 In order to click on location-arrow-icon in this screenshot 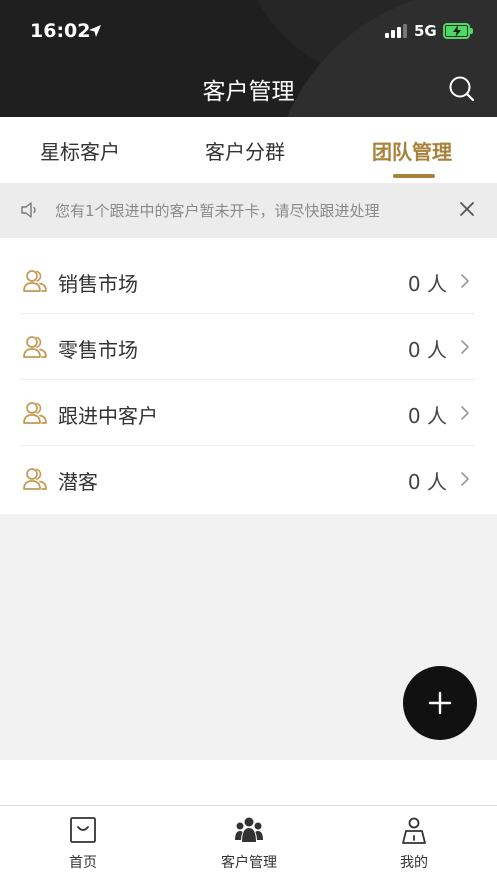, I will do `click(95, 31)`.